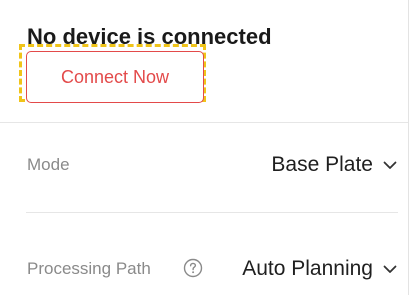 Image resolution: width=411 pixels, height=295 pixels. I want to click on mode-select: Base Plate, so click(334, 165).